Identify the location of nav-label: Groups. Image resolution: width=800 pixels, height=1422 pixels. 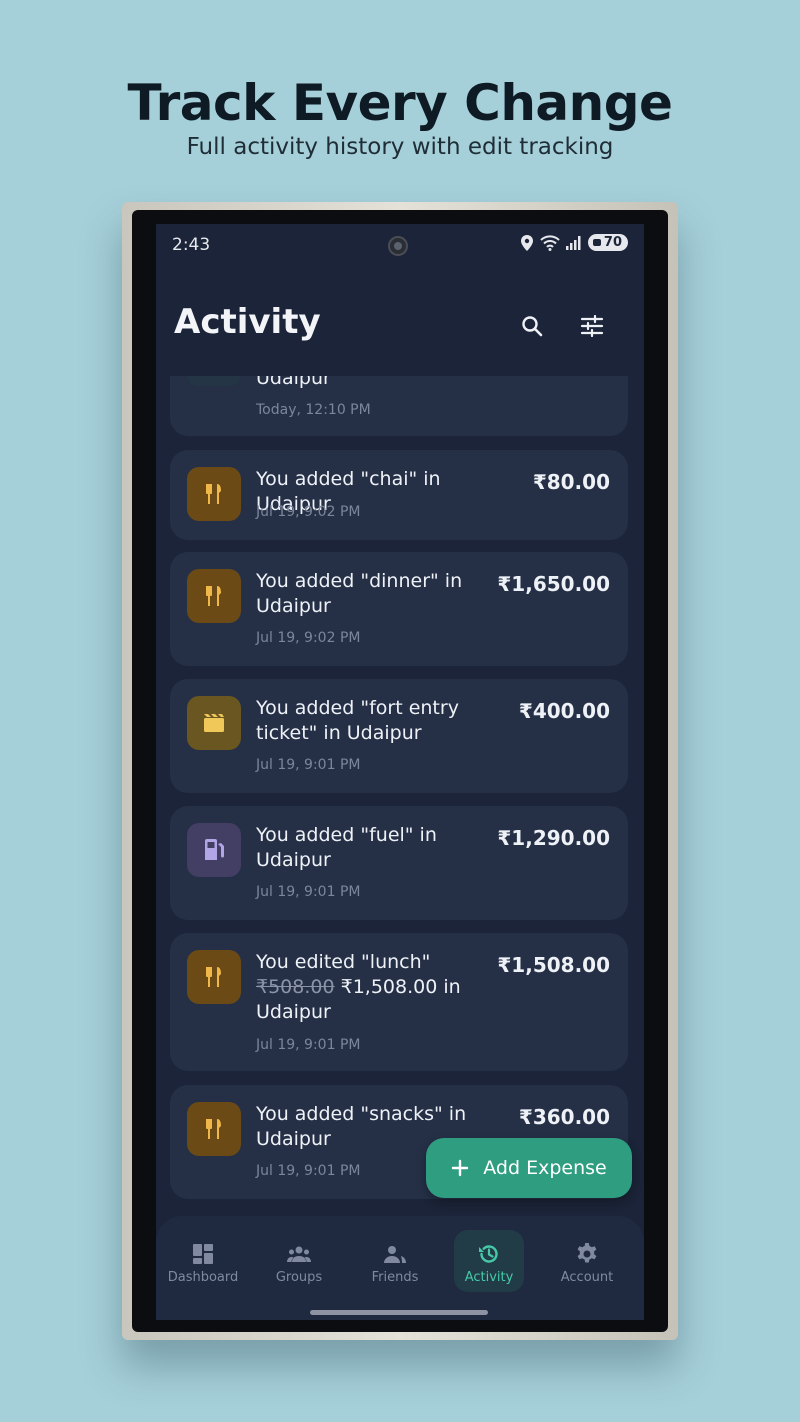
(299, 1277).